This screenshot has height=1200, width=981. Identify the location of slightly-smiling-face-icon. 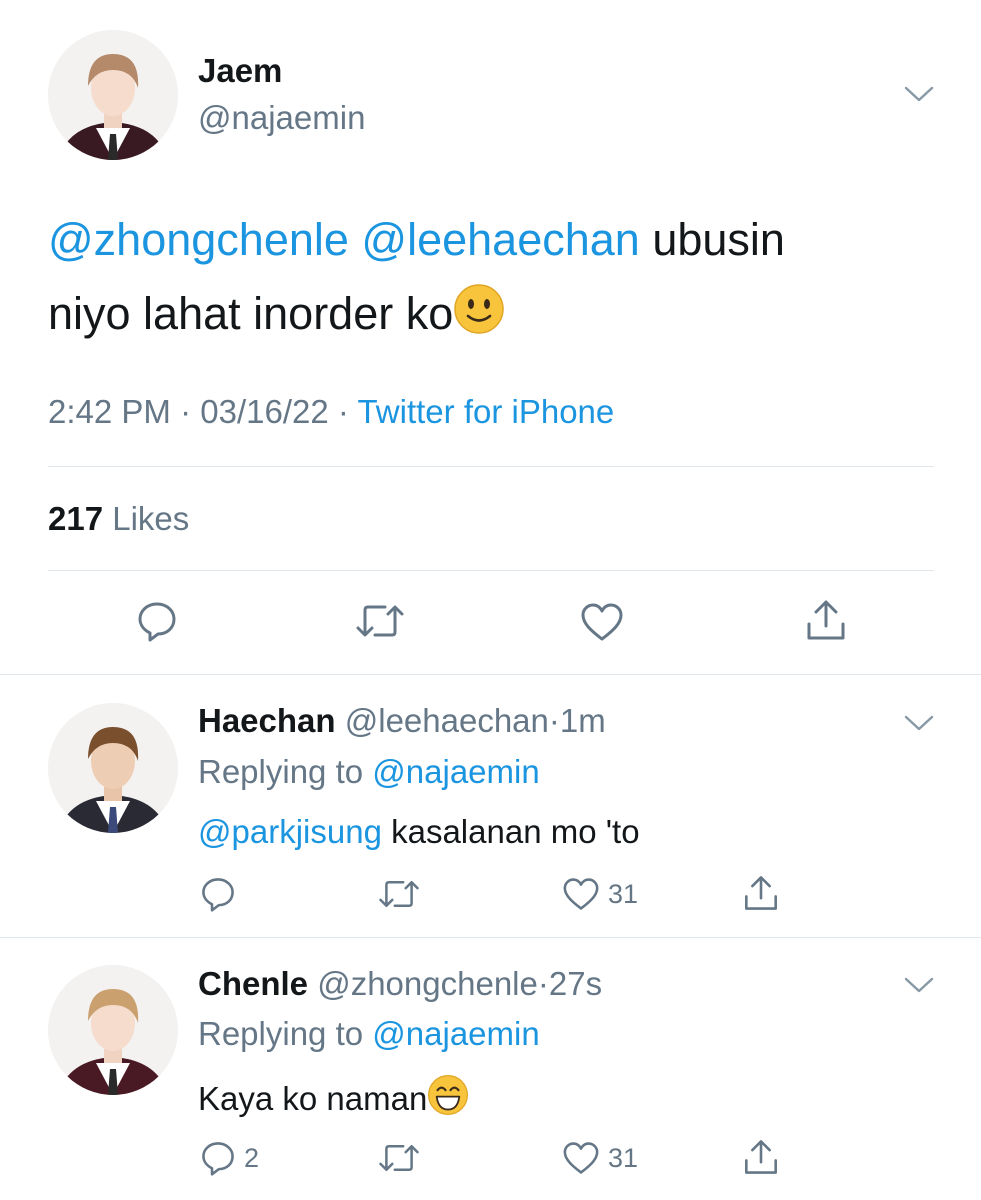
(479, 320).